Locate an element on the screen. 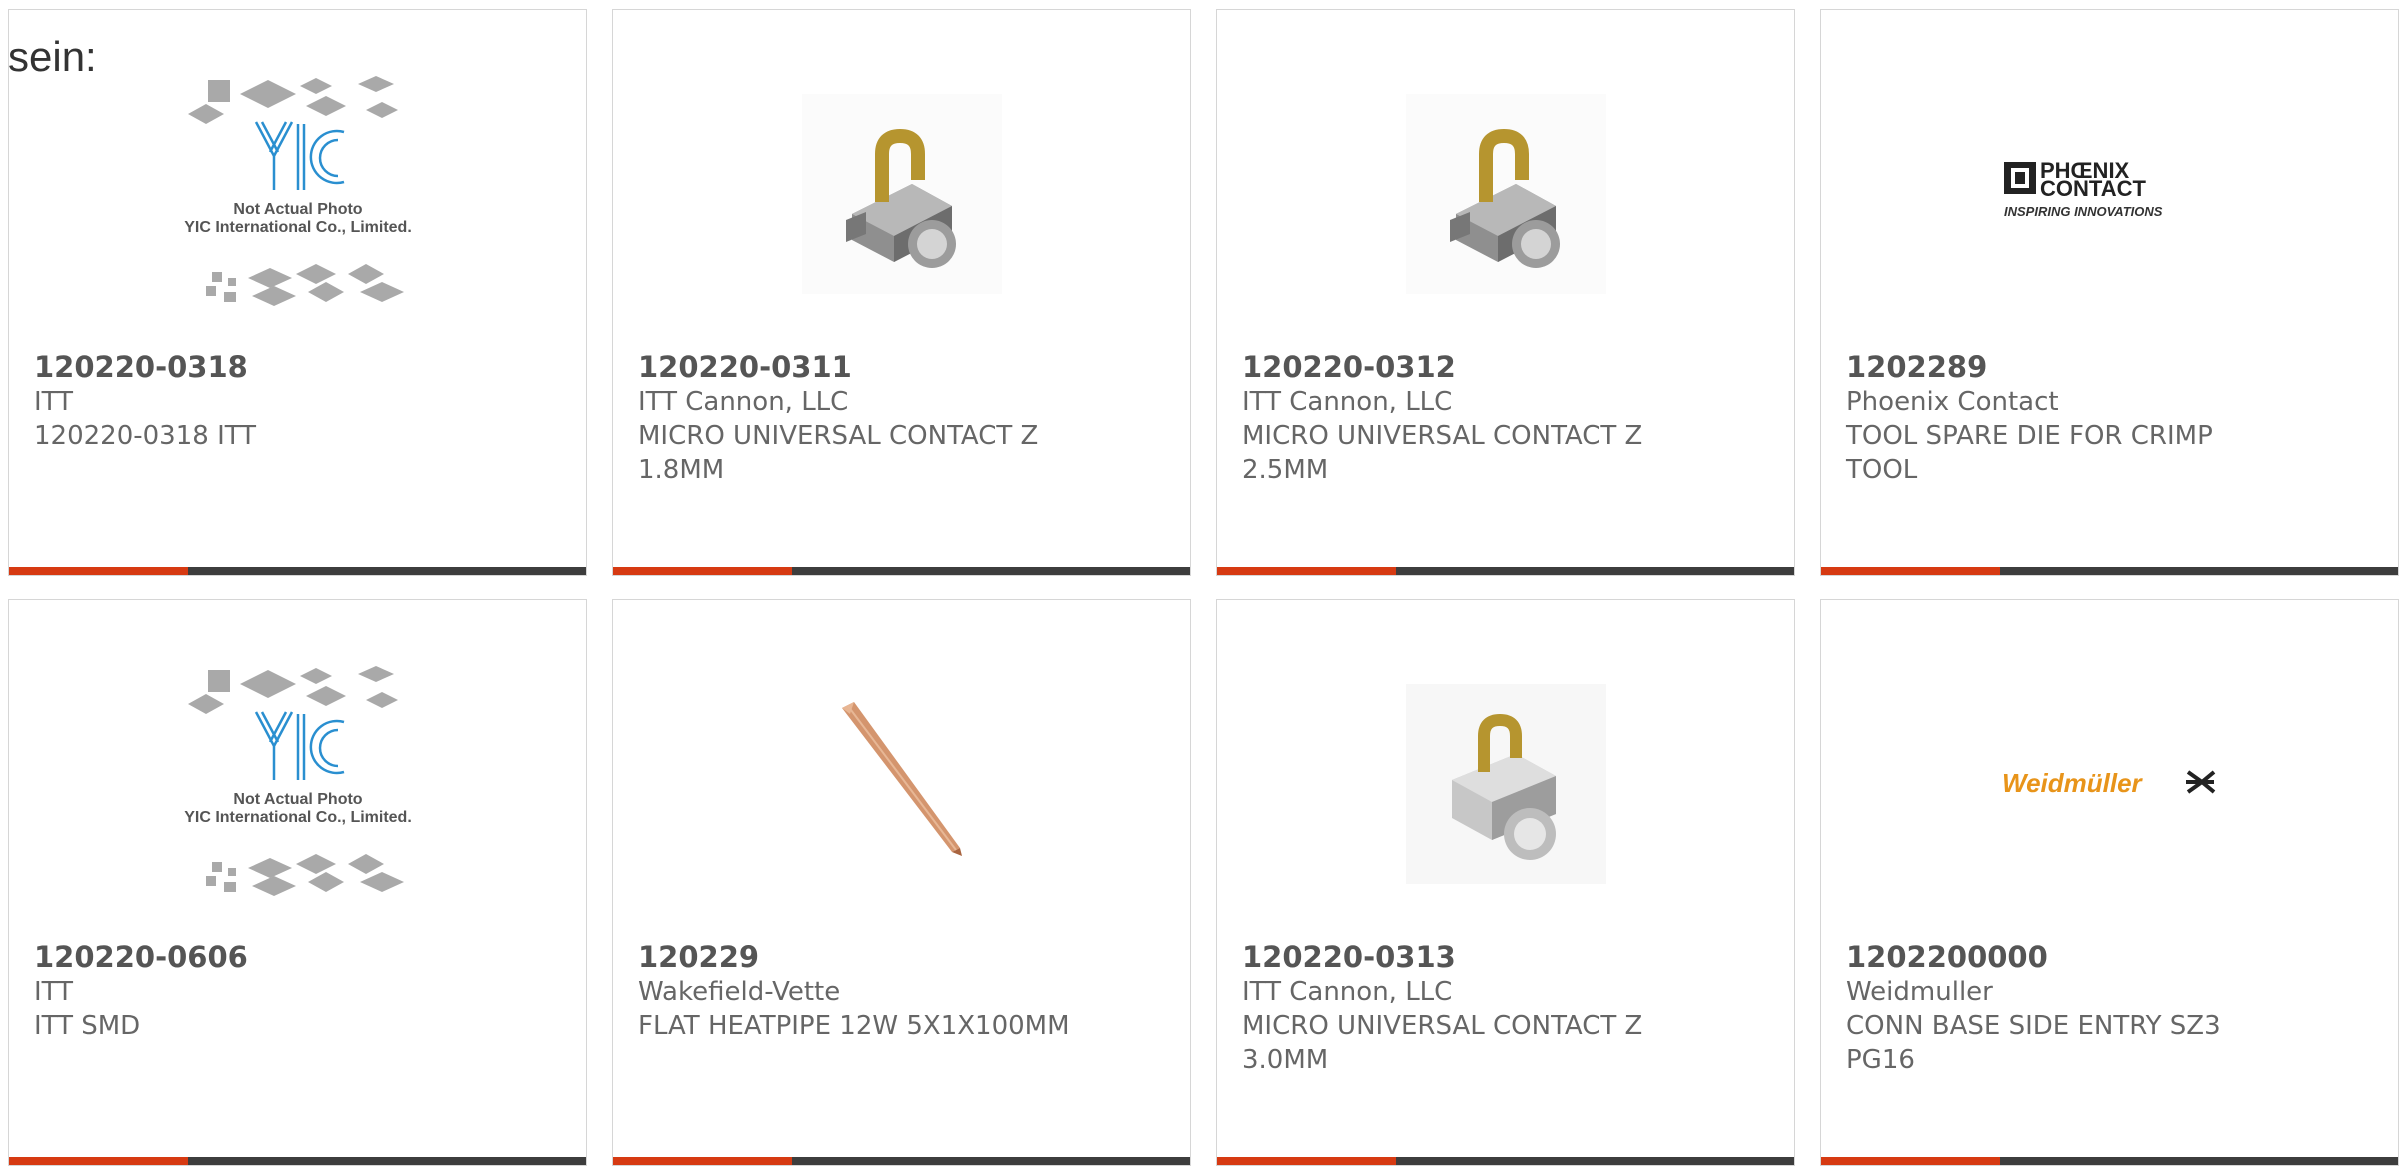 The width and height of the screenshot is (2400, 1166). description-line: 3.0MM is located at coordinates (1285, 1060).